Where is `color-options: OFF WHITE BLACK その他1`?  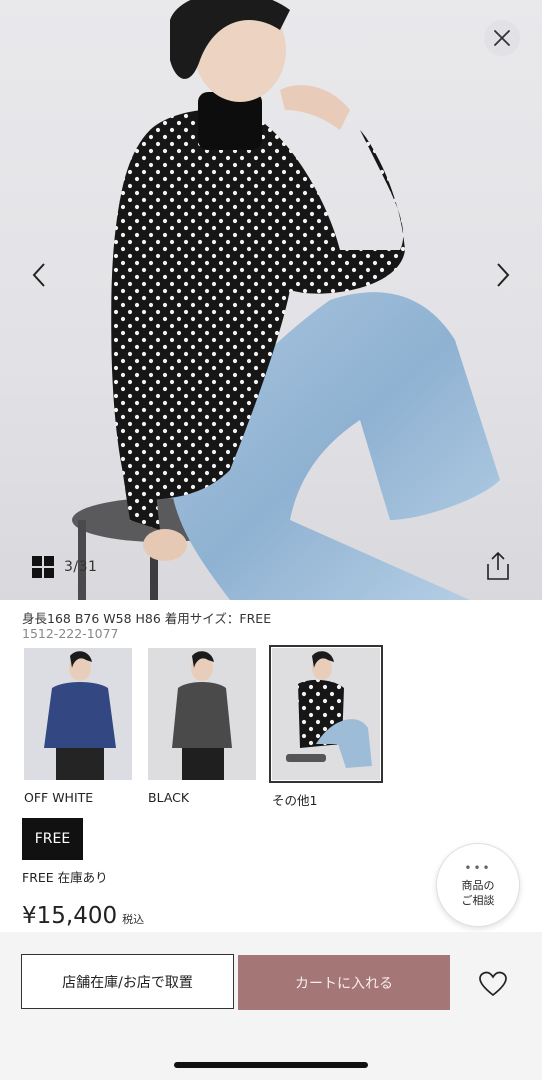
color-options: OFF WHITE BLACK その他1 is located at coordinates (232, 727).